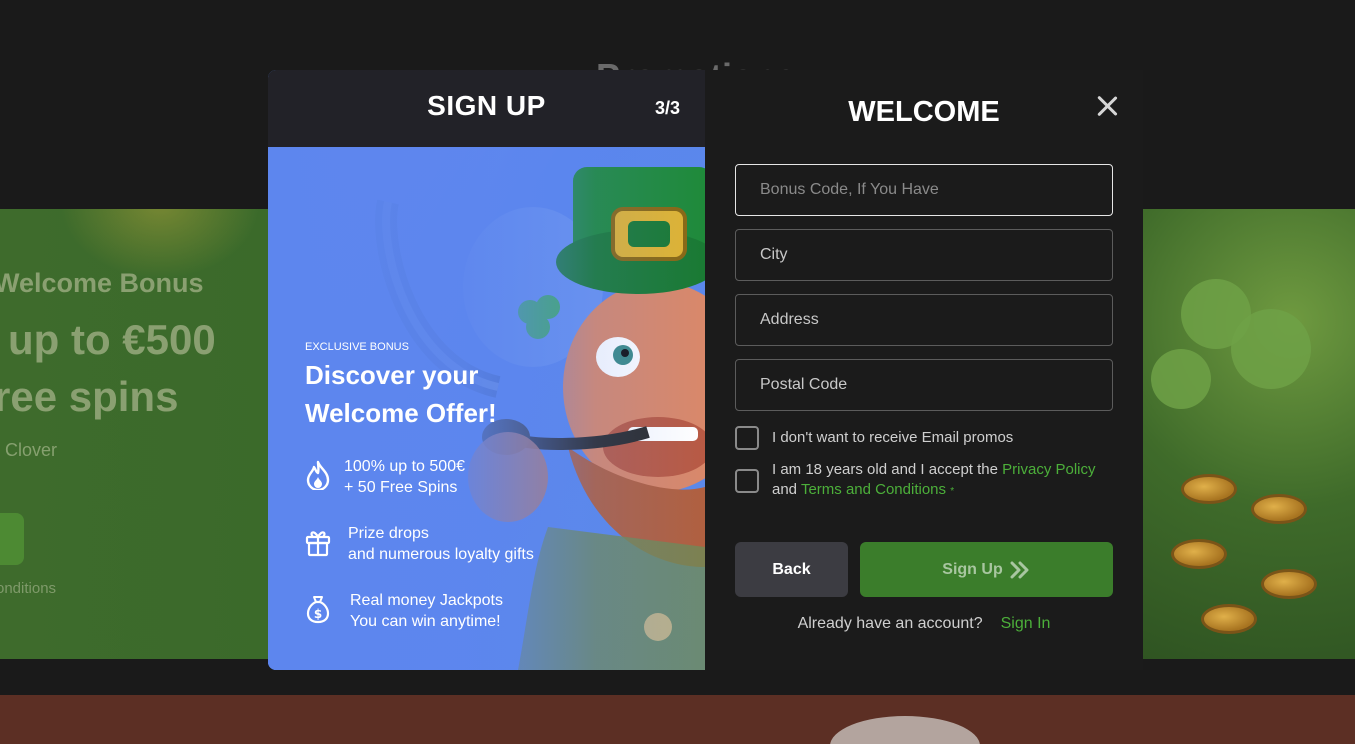 Image resolution: width=1355 pixels, height=744 pixels. What do you see at coordinates (12, 539) in the screenshot?
I see `banner-cta-button` at bounding box center [12, 539].